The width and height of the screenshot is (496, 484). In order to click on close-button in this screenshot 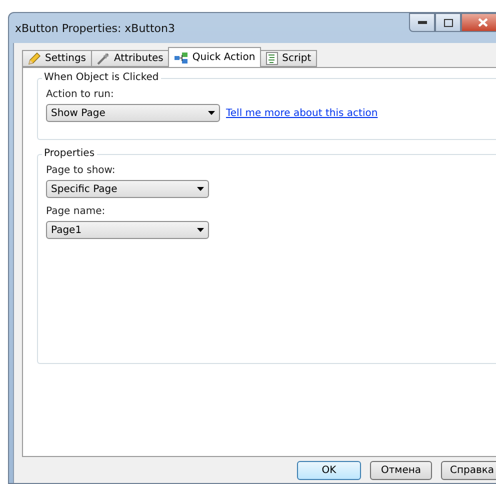, I will do `click(478, 22)`.